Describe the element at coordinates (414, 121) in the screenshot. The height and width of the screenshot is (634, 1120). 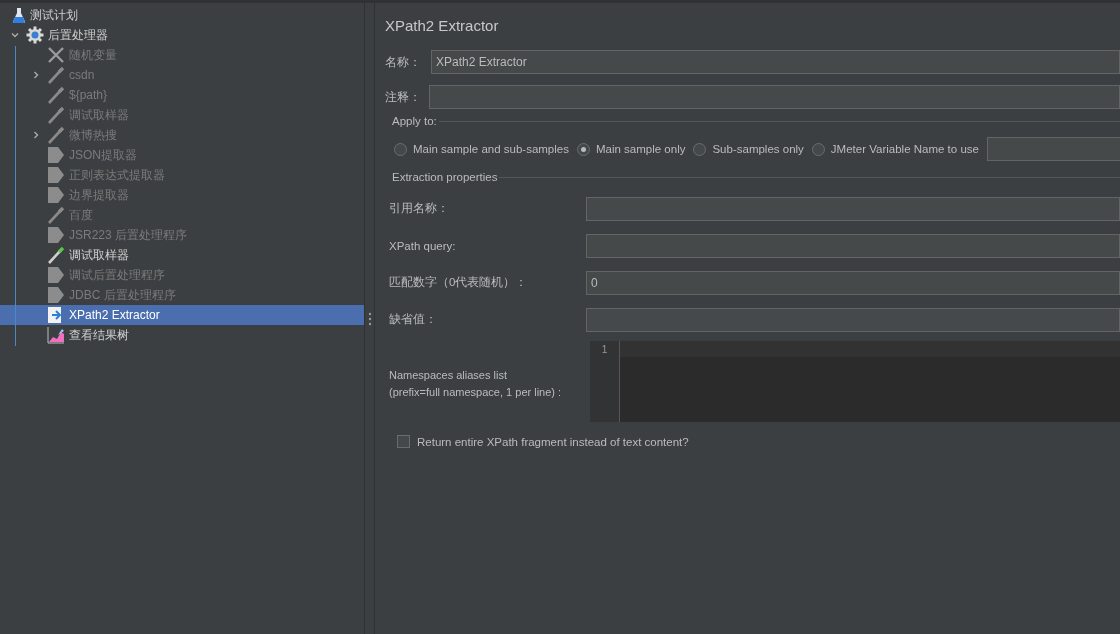
I see `group-title: Apply to:` at that location.